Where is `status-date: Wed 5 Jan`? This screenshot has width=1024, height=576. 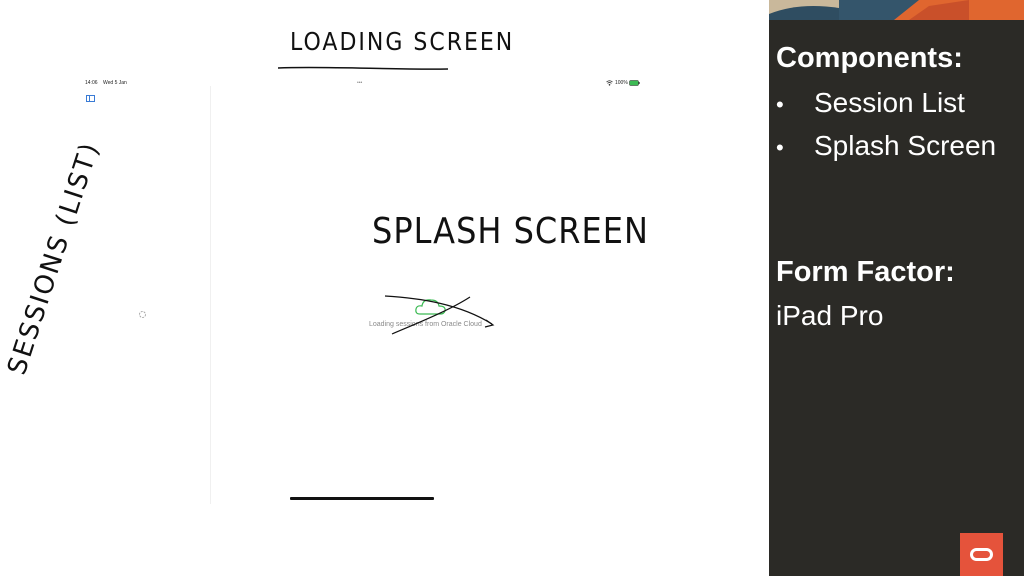
status-date: Wed 5 Jan is located at coordinates (115, 83).